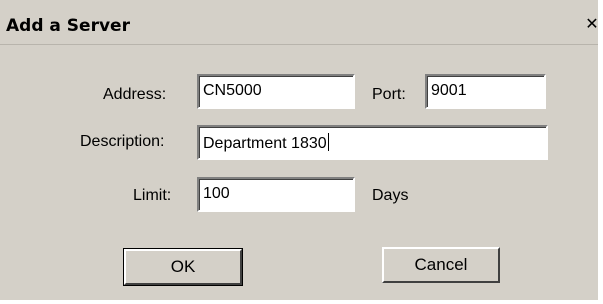 Image resolution: width=603 pixels, height=304 pixels. I want to click on port-input: 9001, so click(485, 91).